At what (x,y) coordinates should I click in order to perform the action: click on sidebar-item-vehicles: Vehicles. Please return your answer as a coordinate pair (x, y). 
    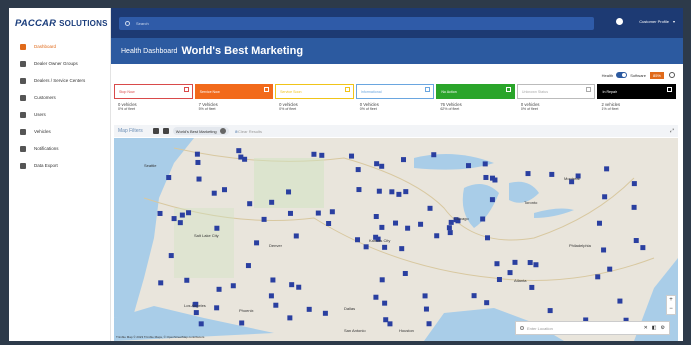
    Looking at the image, I should click on (59, 131).